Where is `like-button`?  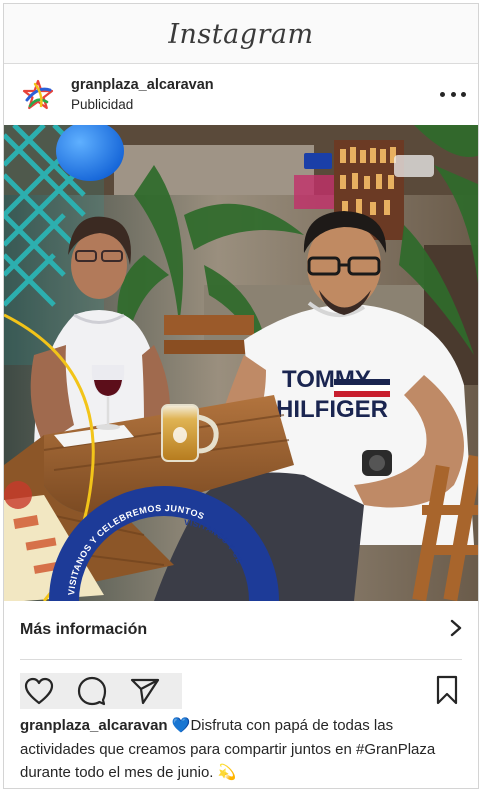
like-button is located at coordinates (38, 691).